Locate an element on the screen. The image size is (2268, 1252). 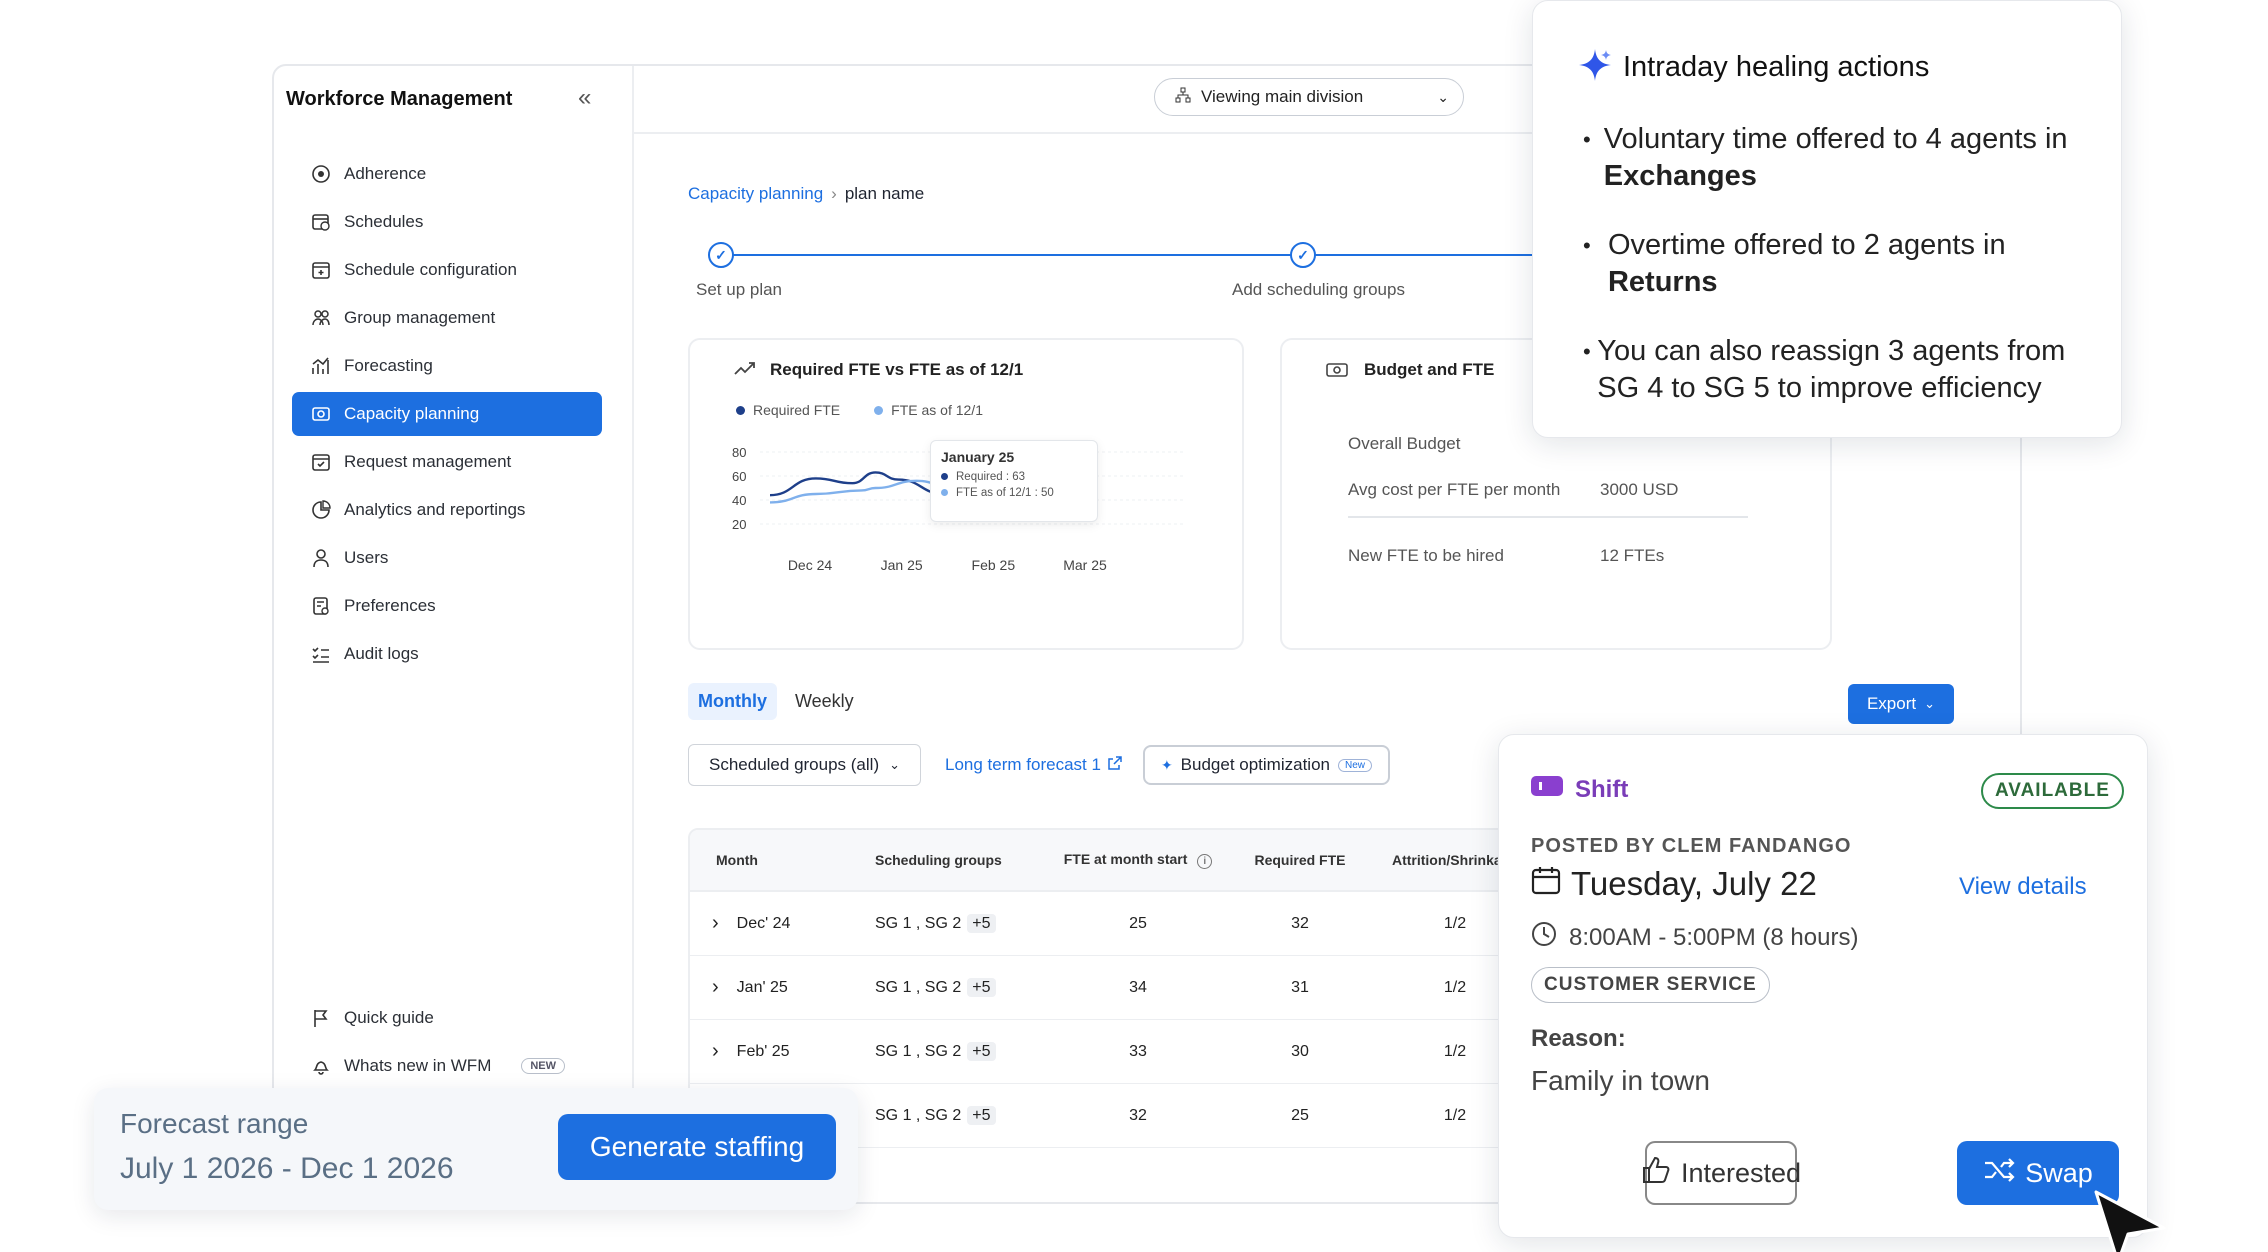
sidebar-item-quick-guide: Quick guide is located at coordinates (447, 1018).